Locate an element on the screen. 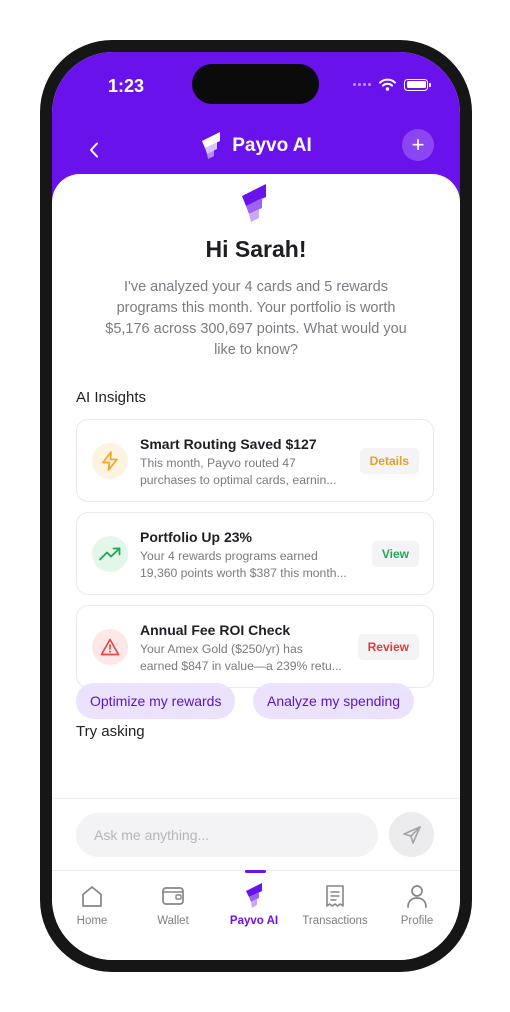 The image size is (510, 1012). insight-description-line: Your Amex Gold ($250/yr) has is located at coordinates (221, 649).